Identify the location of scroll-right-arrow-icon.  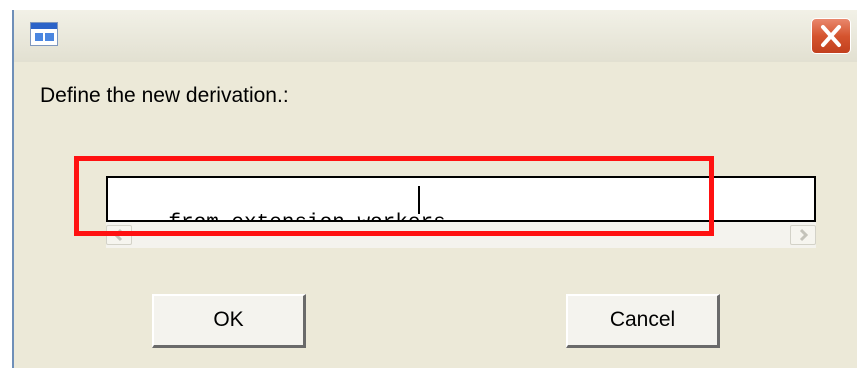
(804, 235).